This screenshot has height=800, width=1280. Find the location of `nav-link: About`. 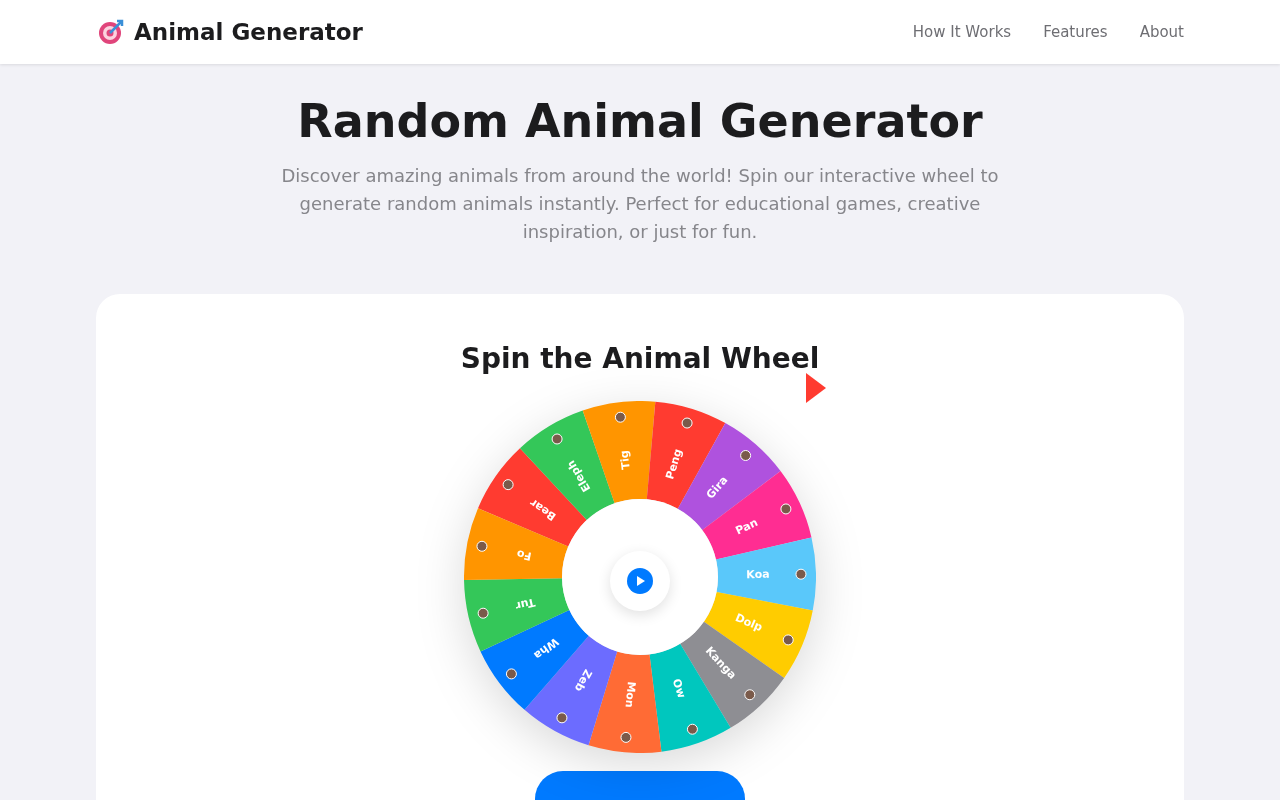

nav-link: About is located at coordinates (1161, 32).